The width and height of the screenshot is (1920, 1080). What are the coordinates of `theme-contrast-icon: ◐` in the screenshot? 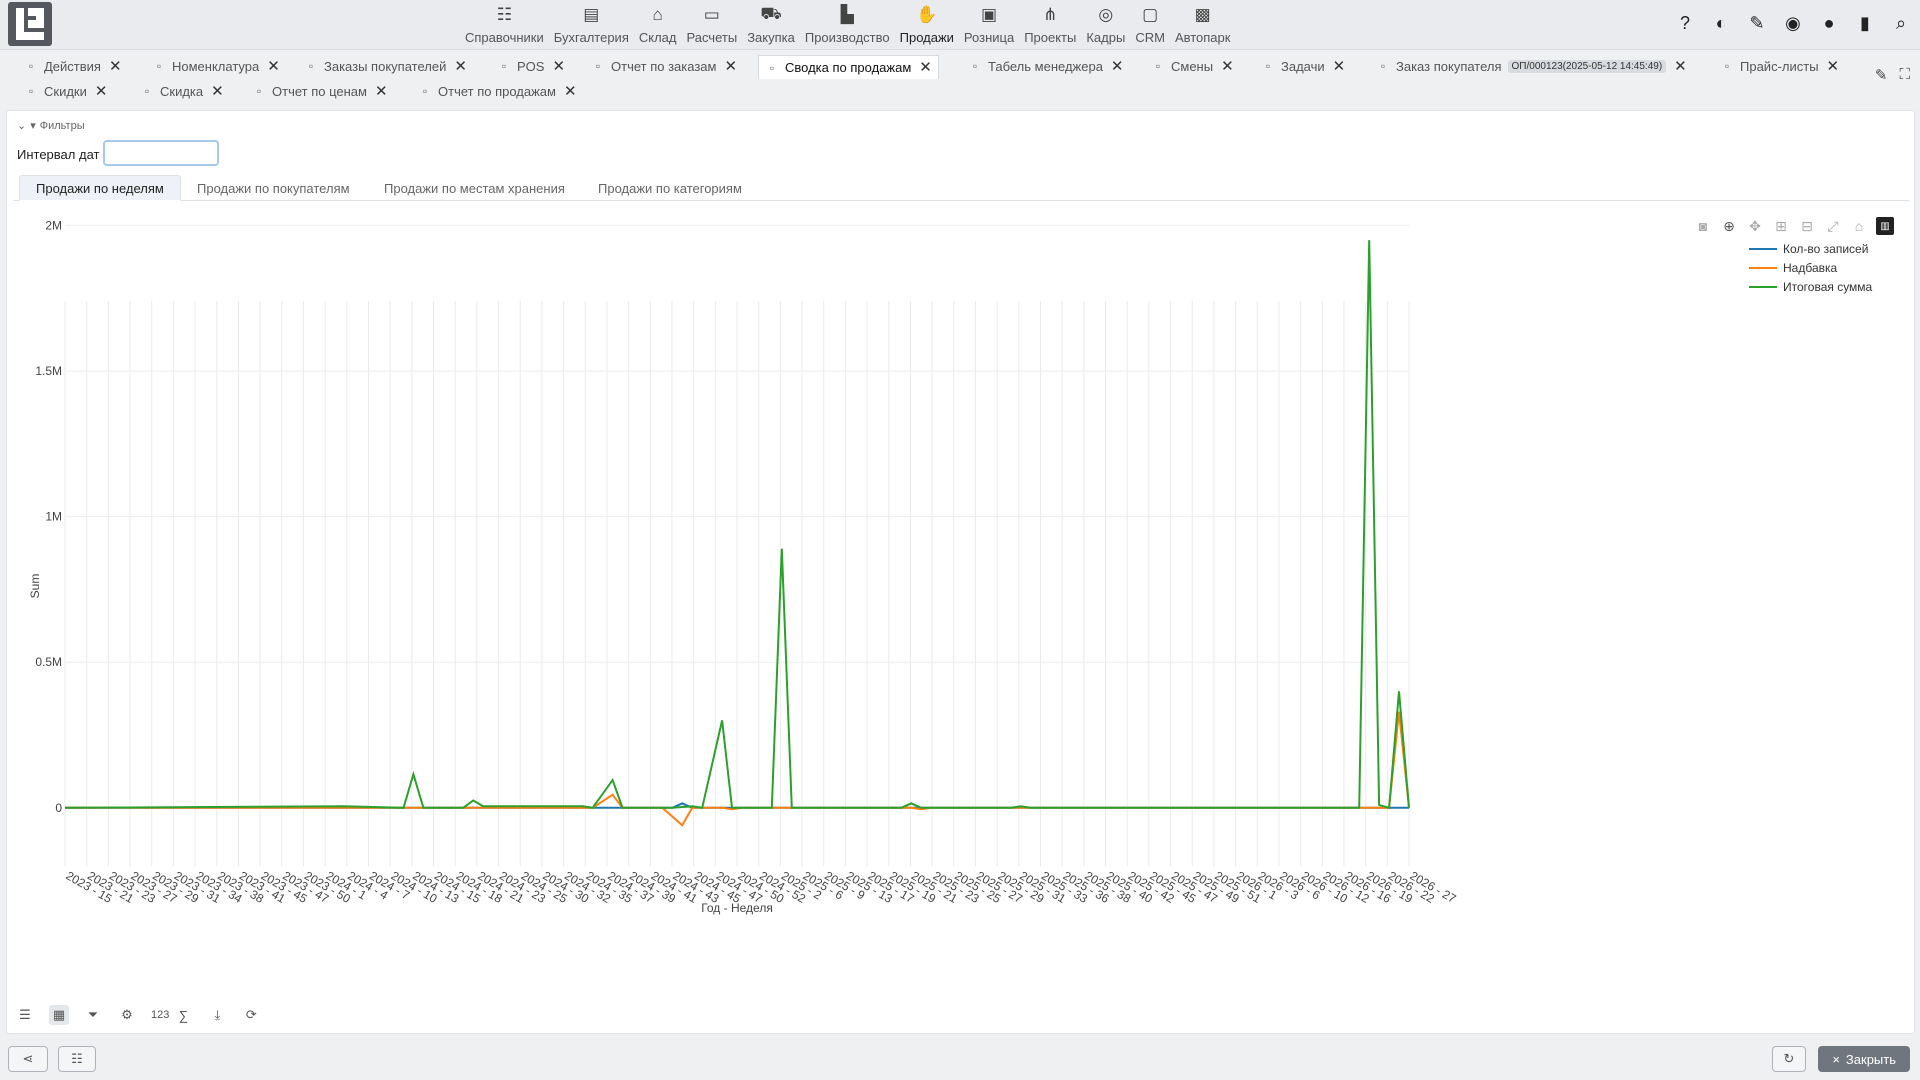 It's located at (1721, 23).